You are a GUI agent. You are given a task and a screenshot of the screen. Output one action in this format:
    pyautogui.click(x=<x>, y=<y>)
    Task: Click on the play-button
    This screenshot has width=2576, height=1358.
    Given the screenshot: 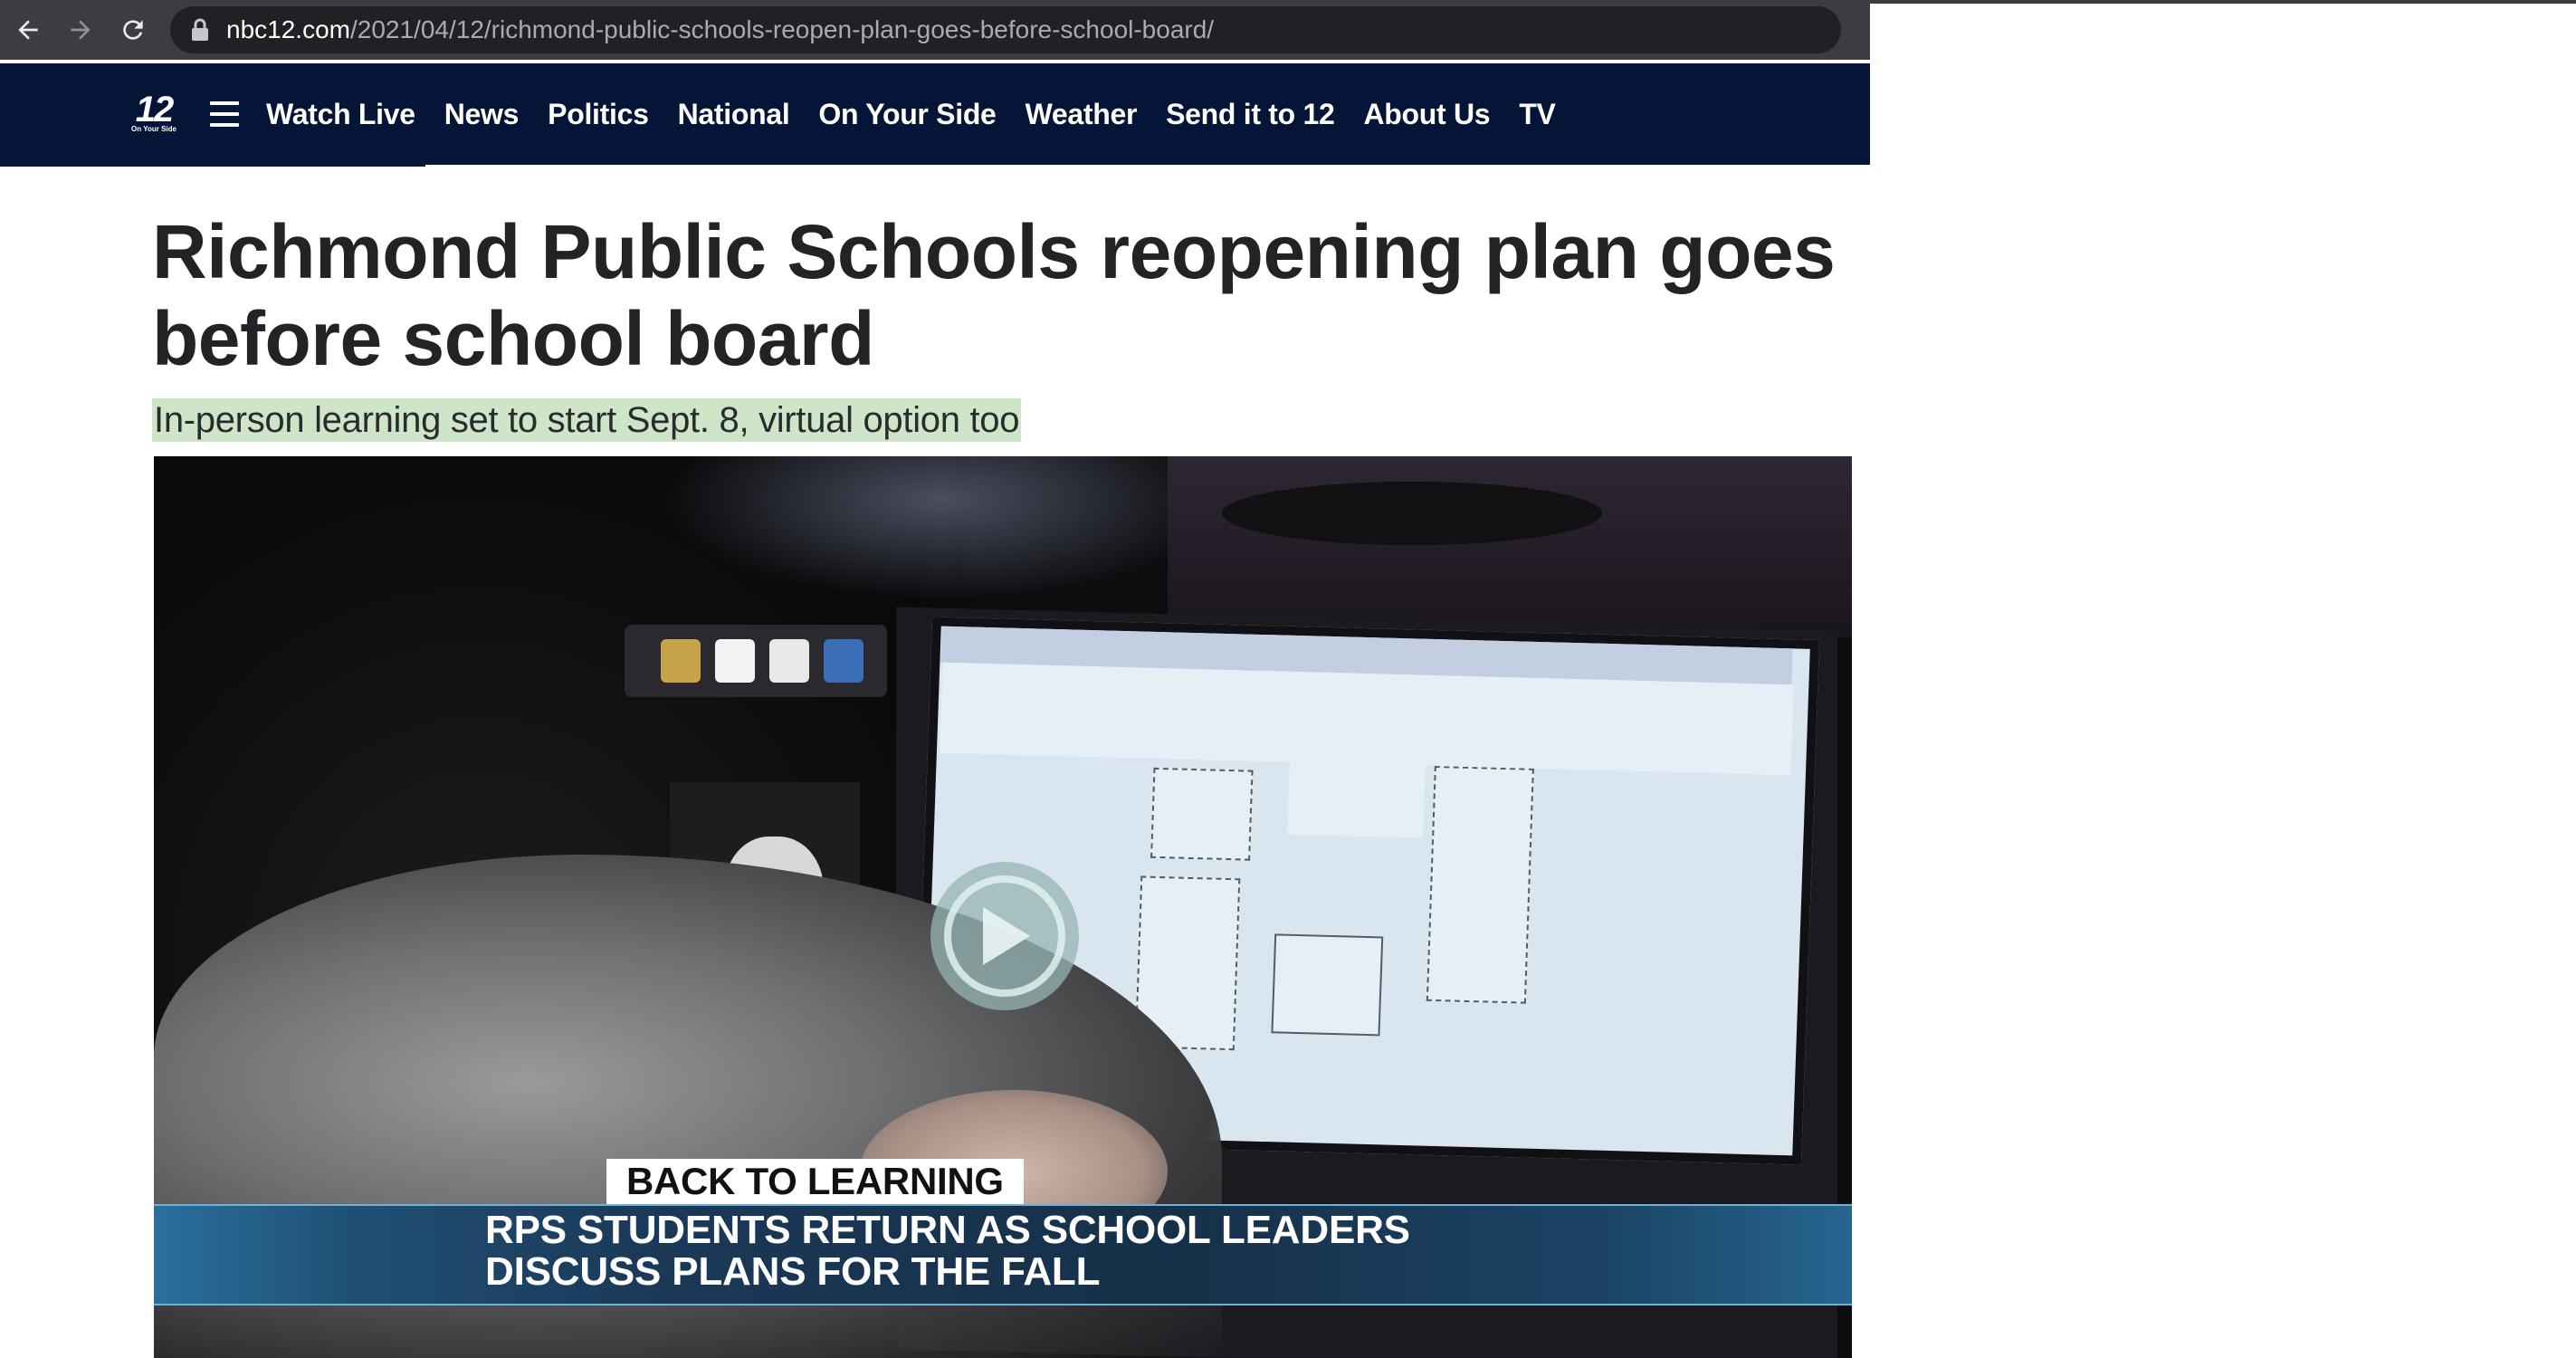 What is the action you would take?
    pyautogui.click(x=1005, y=936)
    